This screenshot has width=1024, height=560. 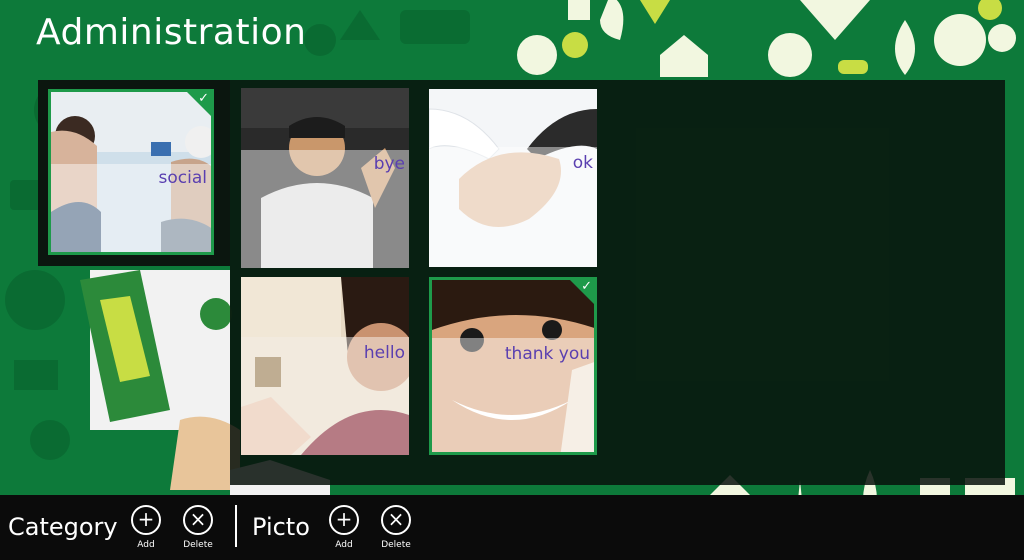 What do you see at coordinates (236, 526) in the screenshot?
I see `app-bar-separator` at bounding box center [236, 526].